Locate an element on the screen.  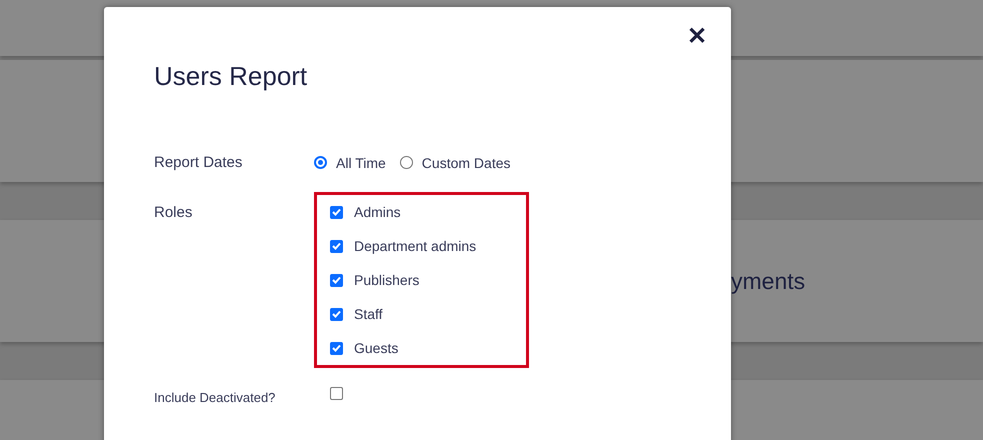
checkbox-label: Department admins is located at coordinates (415, 246).